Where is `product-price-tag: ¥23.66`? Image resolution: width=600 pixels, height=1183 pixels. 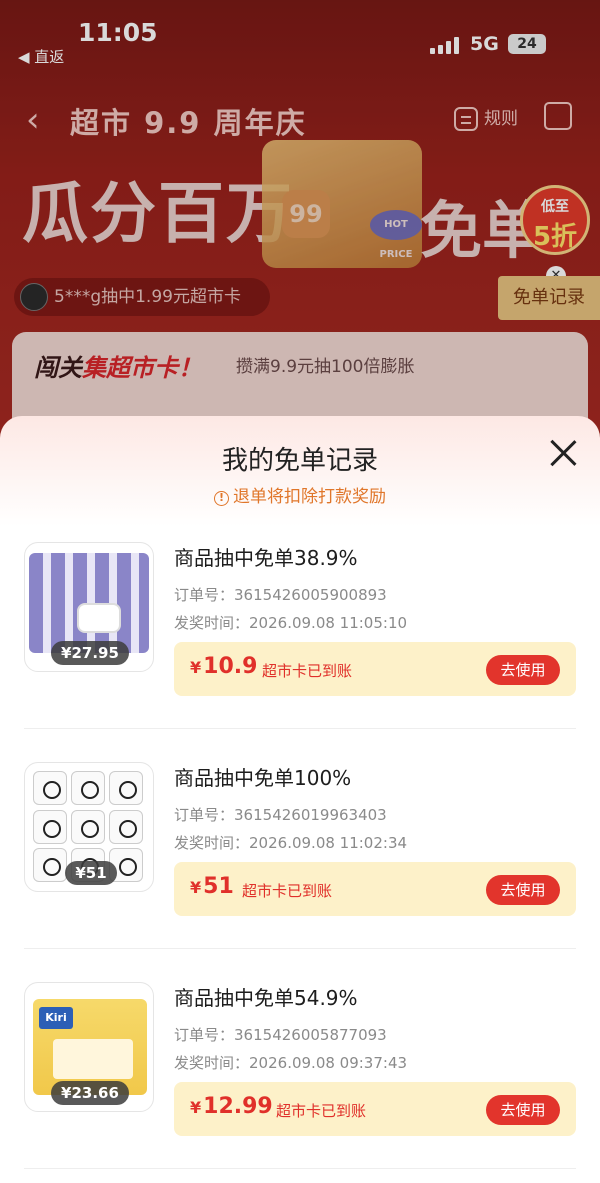 product-price-tag: ¥23.66 is located at coordinates (90, 1093).